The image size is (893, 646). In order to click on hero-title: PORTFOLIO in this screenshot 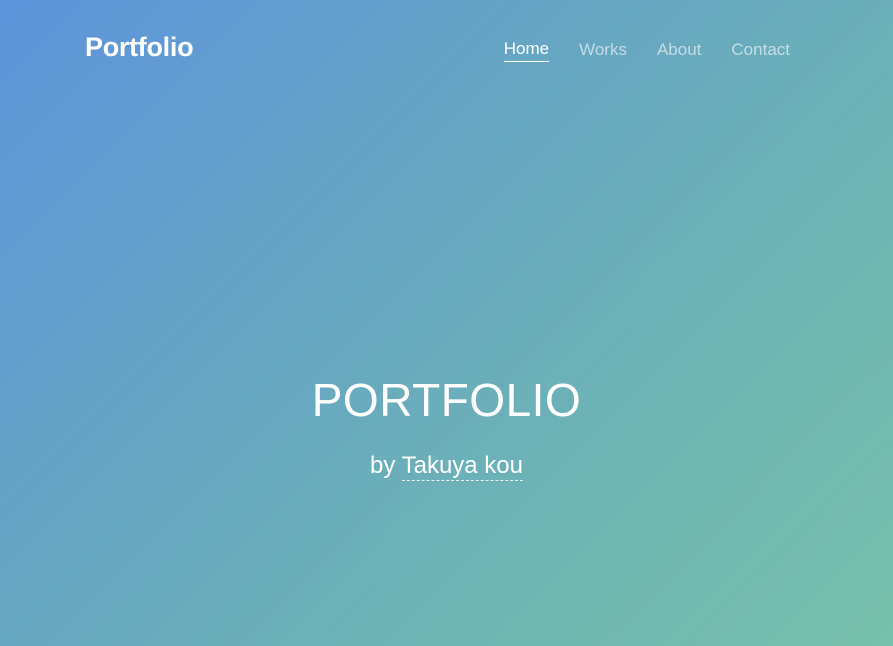, I will do `click(446, 400)`.